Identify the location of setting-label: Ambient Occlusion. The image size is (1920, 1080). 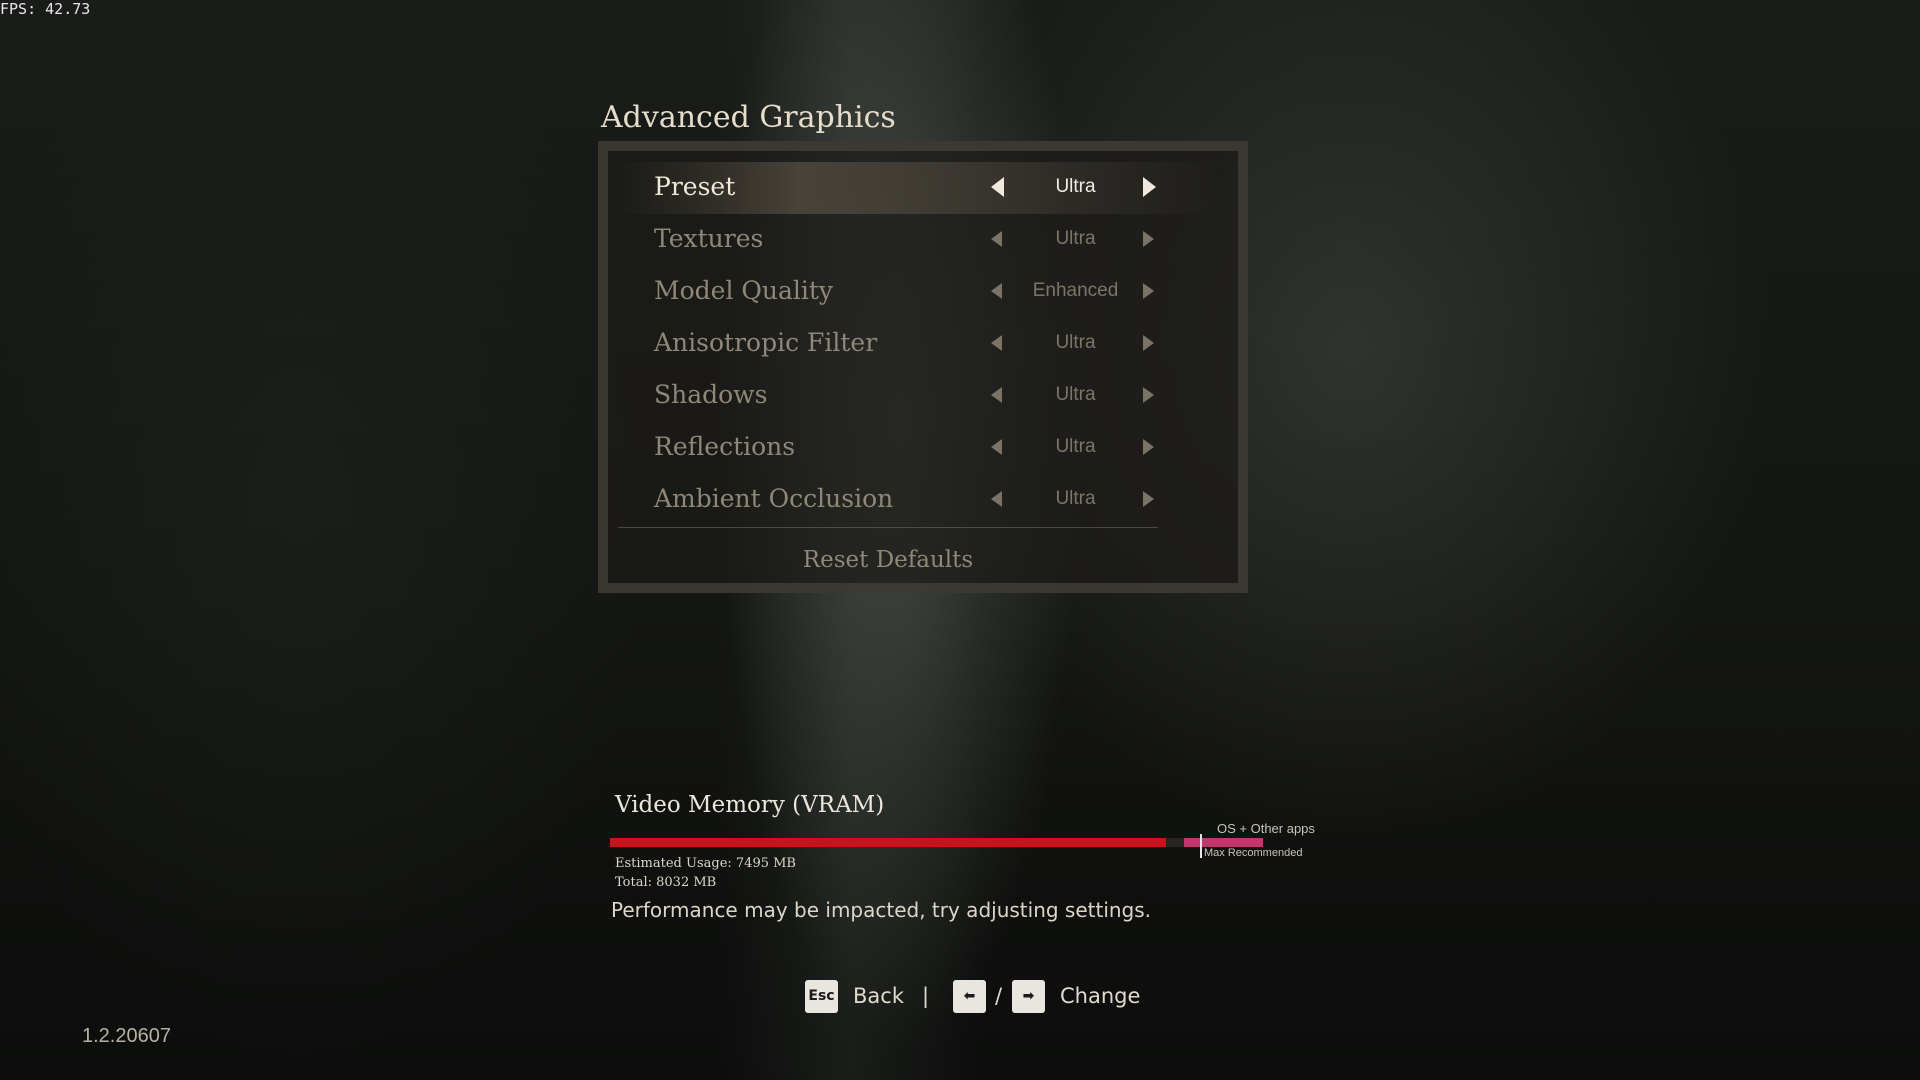
(774, 498).